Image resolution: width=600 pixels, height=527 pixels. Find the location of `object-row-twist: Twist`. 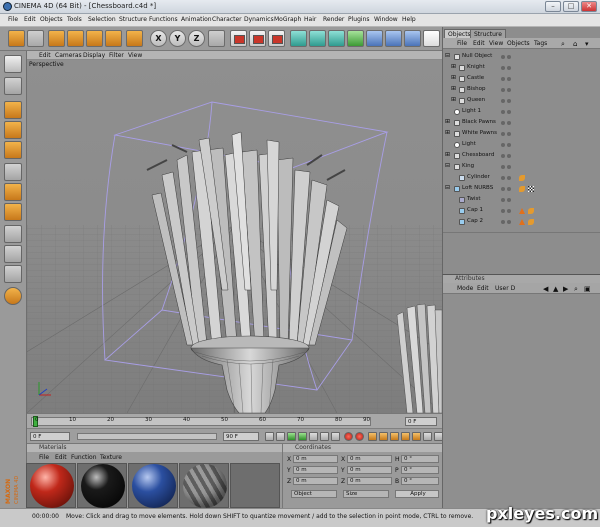

object-row-twist: Twist is located at coordinates (521, 200).